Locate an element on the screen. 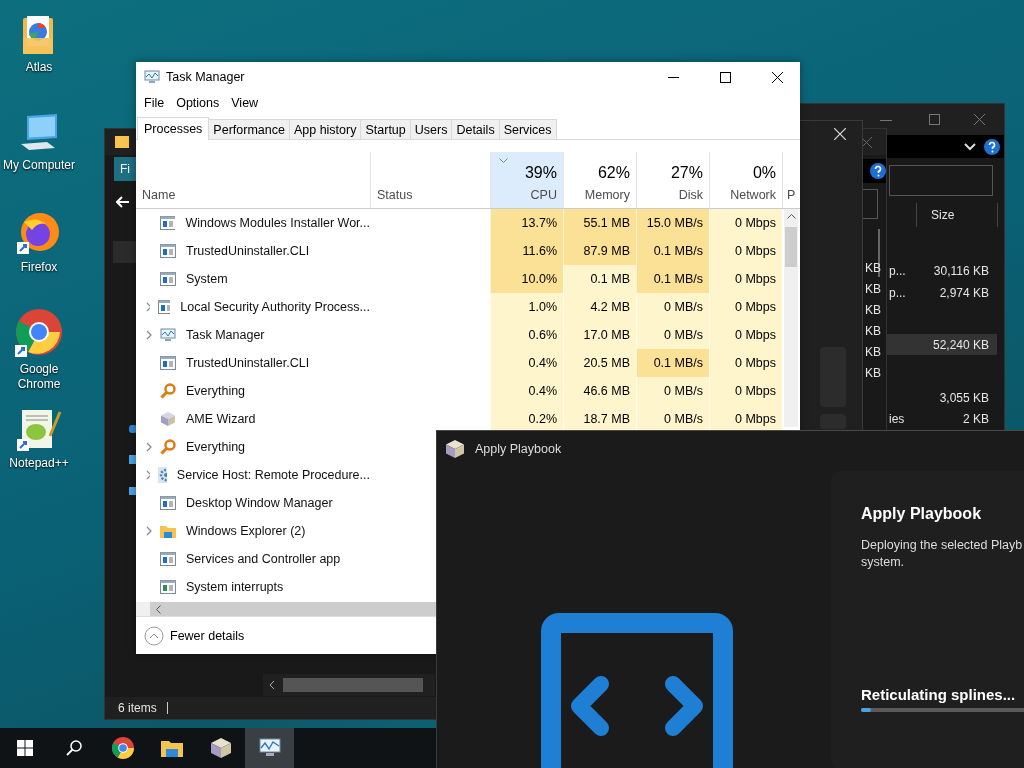 The image size is (1024, 768). scroll-thumb is located at coordinates (791, 247).